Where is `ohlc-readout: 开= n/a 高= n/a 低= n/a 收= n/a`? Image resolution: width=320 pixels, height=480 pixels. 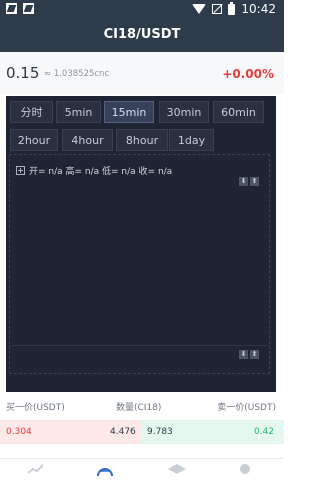 ohlc-readout: 开= n/a 高= n/a 低= n/a 收= n/a is located at coordinates (94, 170).